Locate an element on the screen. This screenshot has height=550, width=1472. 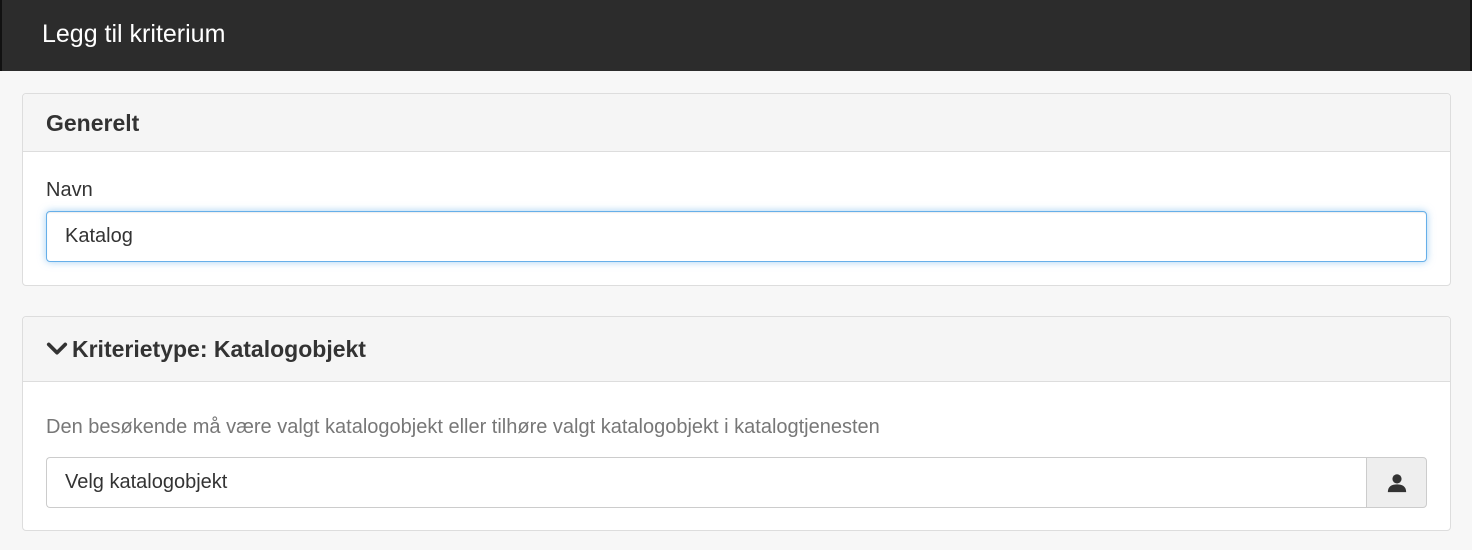
name-input is located at coordinates (736, 236).